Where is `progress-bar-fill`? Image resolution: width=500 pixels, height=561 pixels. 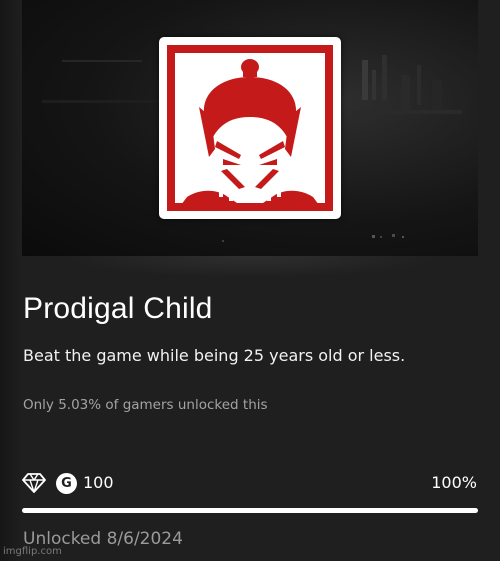 progress-bar-fill is located at coordinates (250, 510).